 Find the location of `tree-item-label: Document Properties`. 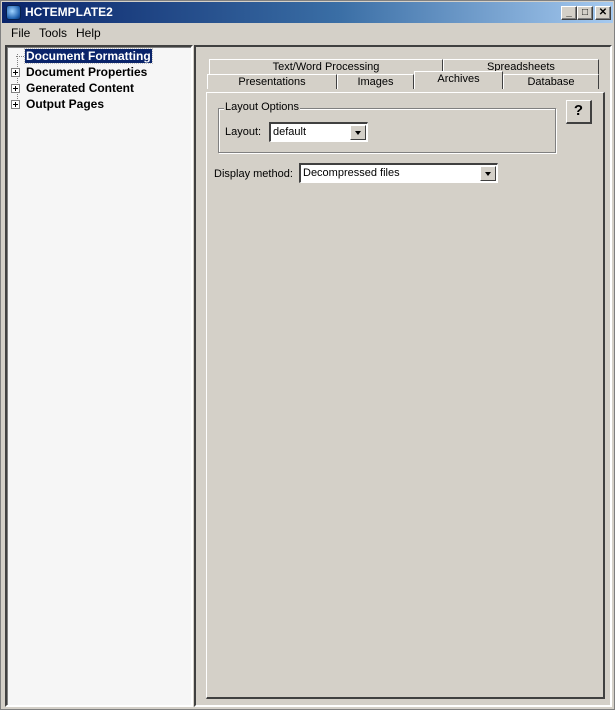

tree-item-label: Document Properties is located at coordinates (87, 72).